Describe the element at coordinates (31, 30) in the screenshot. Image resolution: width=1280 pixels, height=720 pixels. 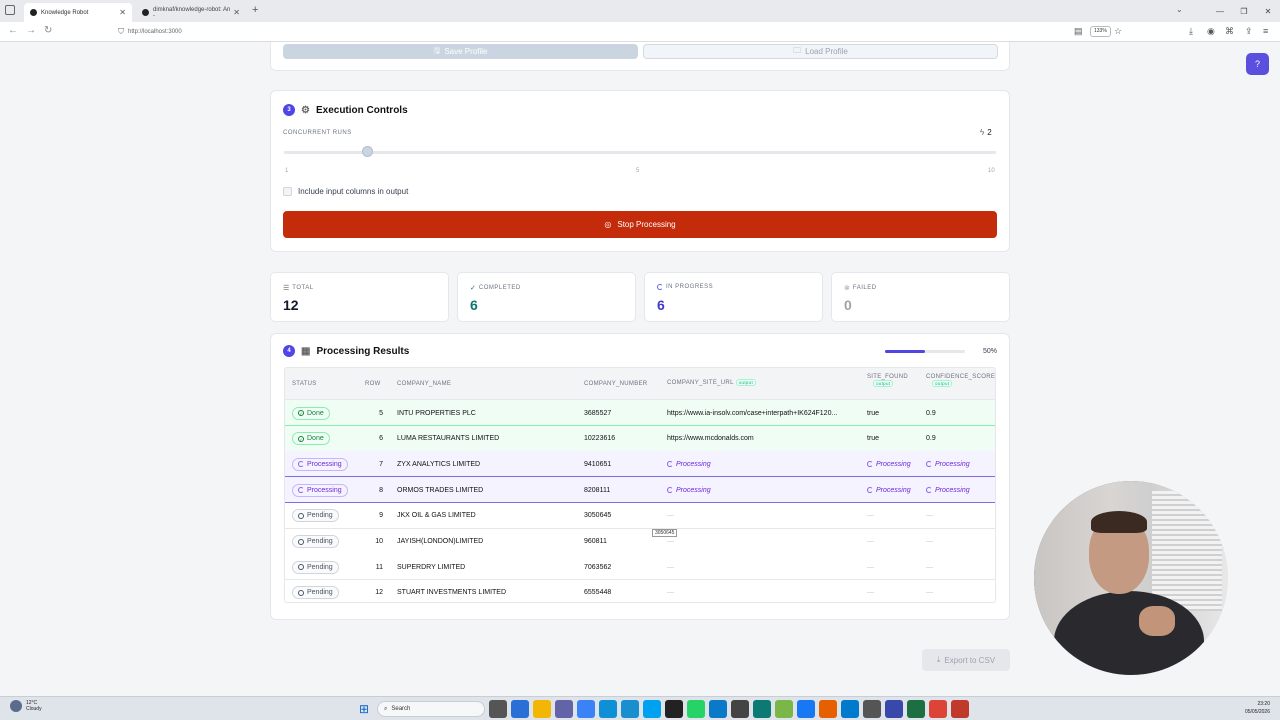
I see `forward-icon: →` at that location.